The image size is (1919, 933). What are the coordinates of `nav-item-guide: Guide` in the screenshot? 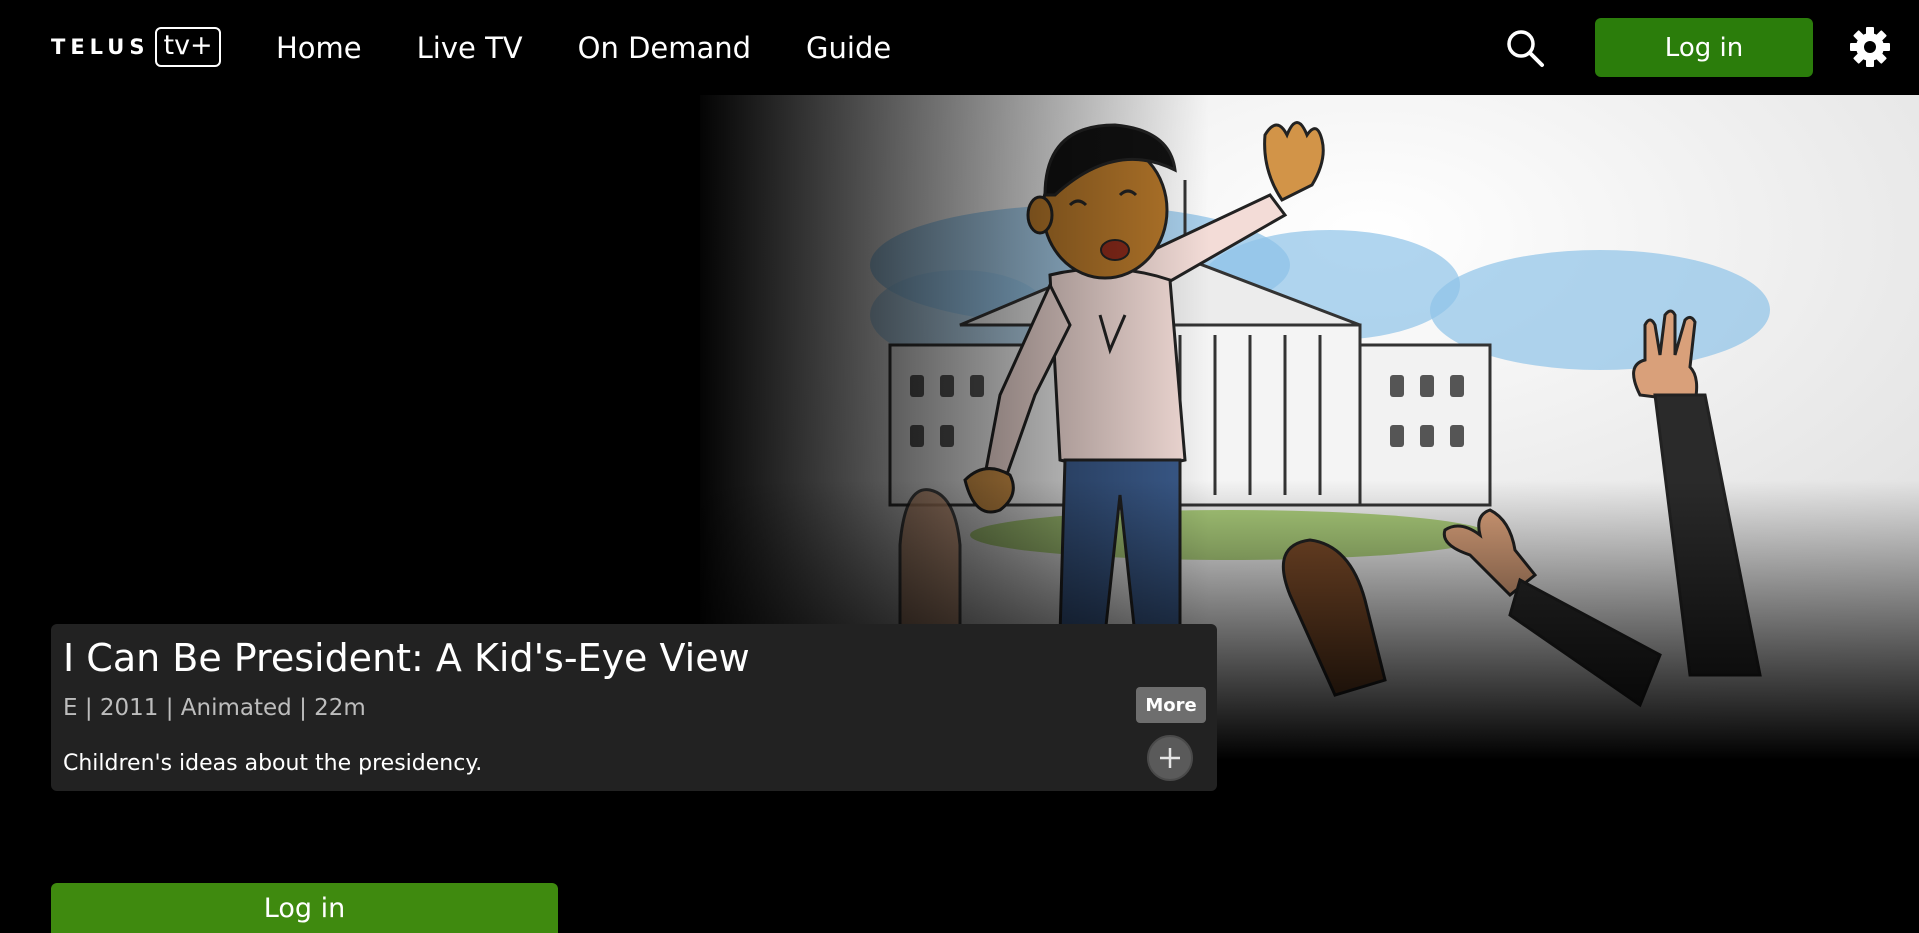 It's located at (848, 48).